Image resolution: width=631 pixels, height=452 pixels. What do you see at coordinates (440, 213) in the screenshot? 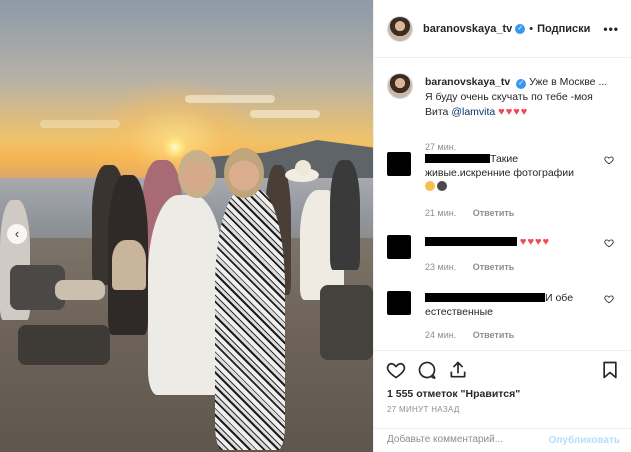
I see `comment-time: 21 мин.` at bounding box center [440, 213].